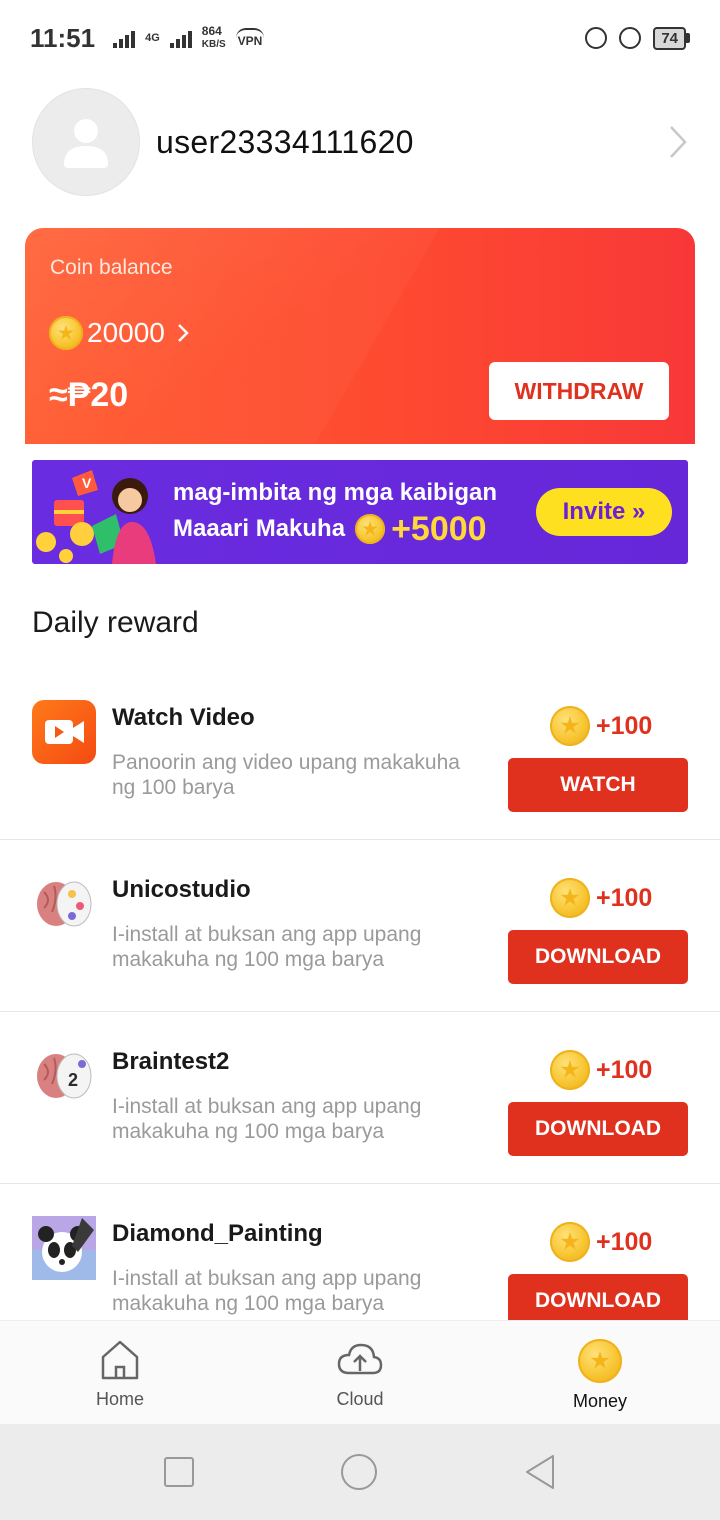 This screenshot has height=1520, width=720. I want to click on coin-balance-label: Coin balance, so click(111, 267).